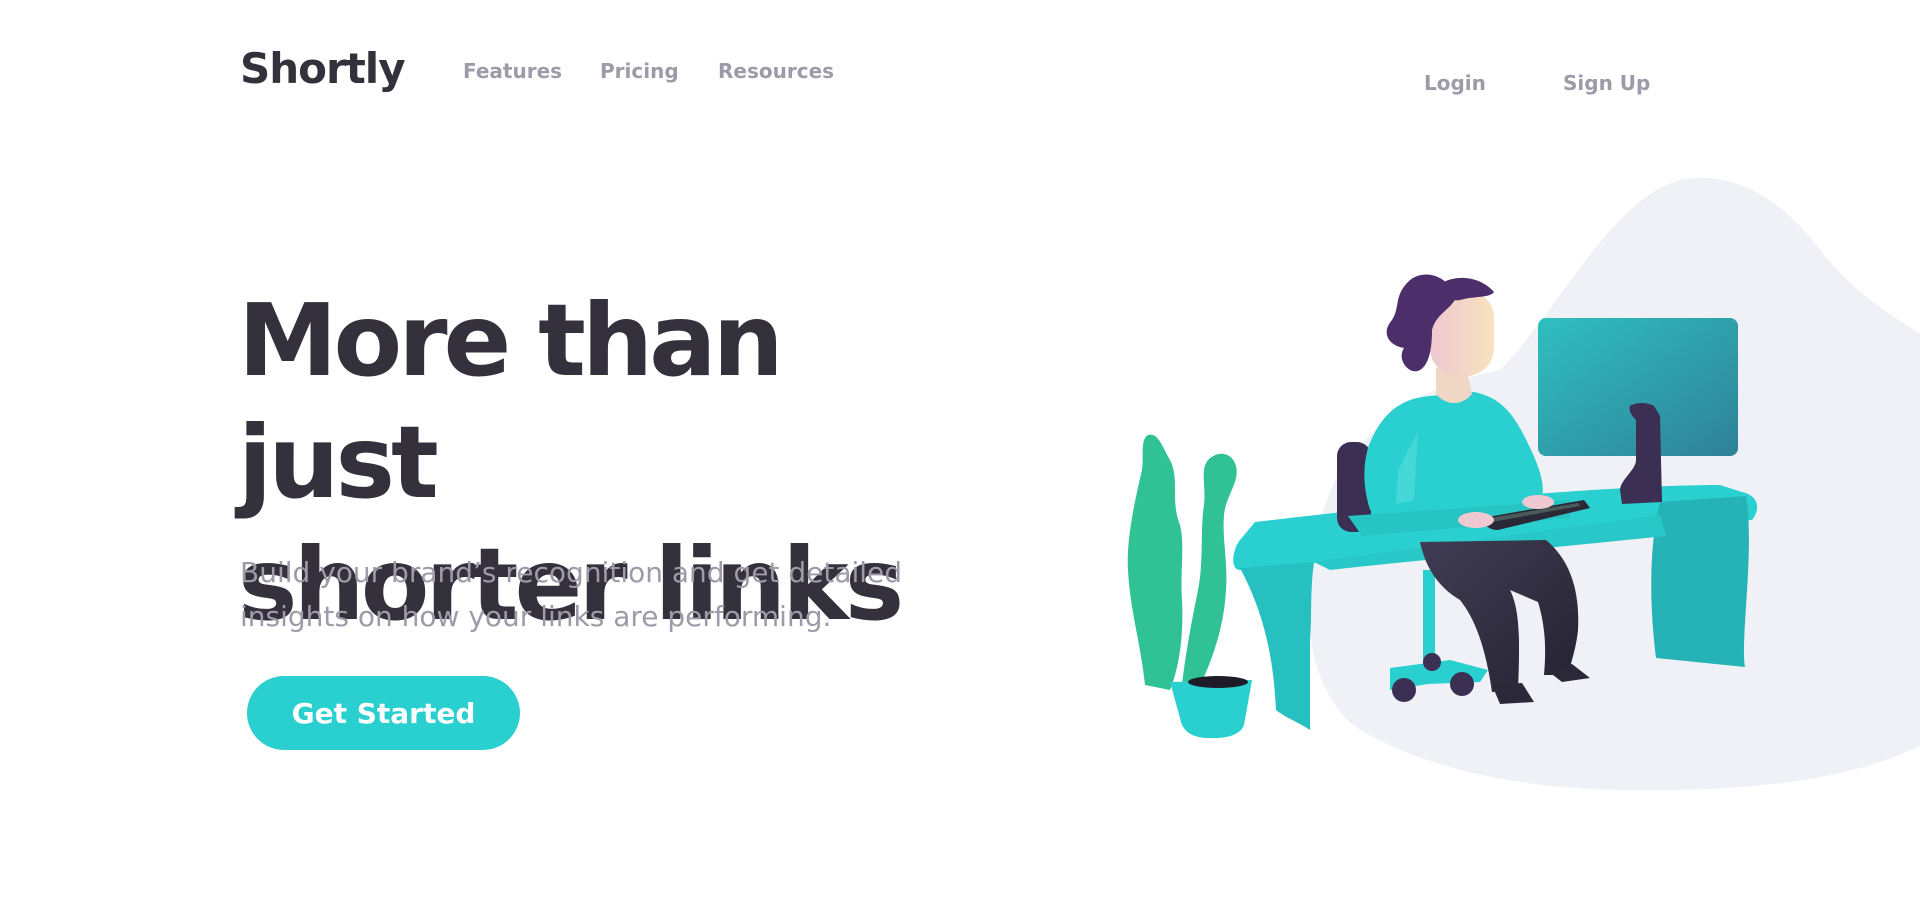 Image resolution: width=1920 pixels, height=902 pixels. What do you see at coordinates (512, 71) in the screenshot?
I see `nav-link-features: Features` at bounding box center [512, 71].